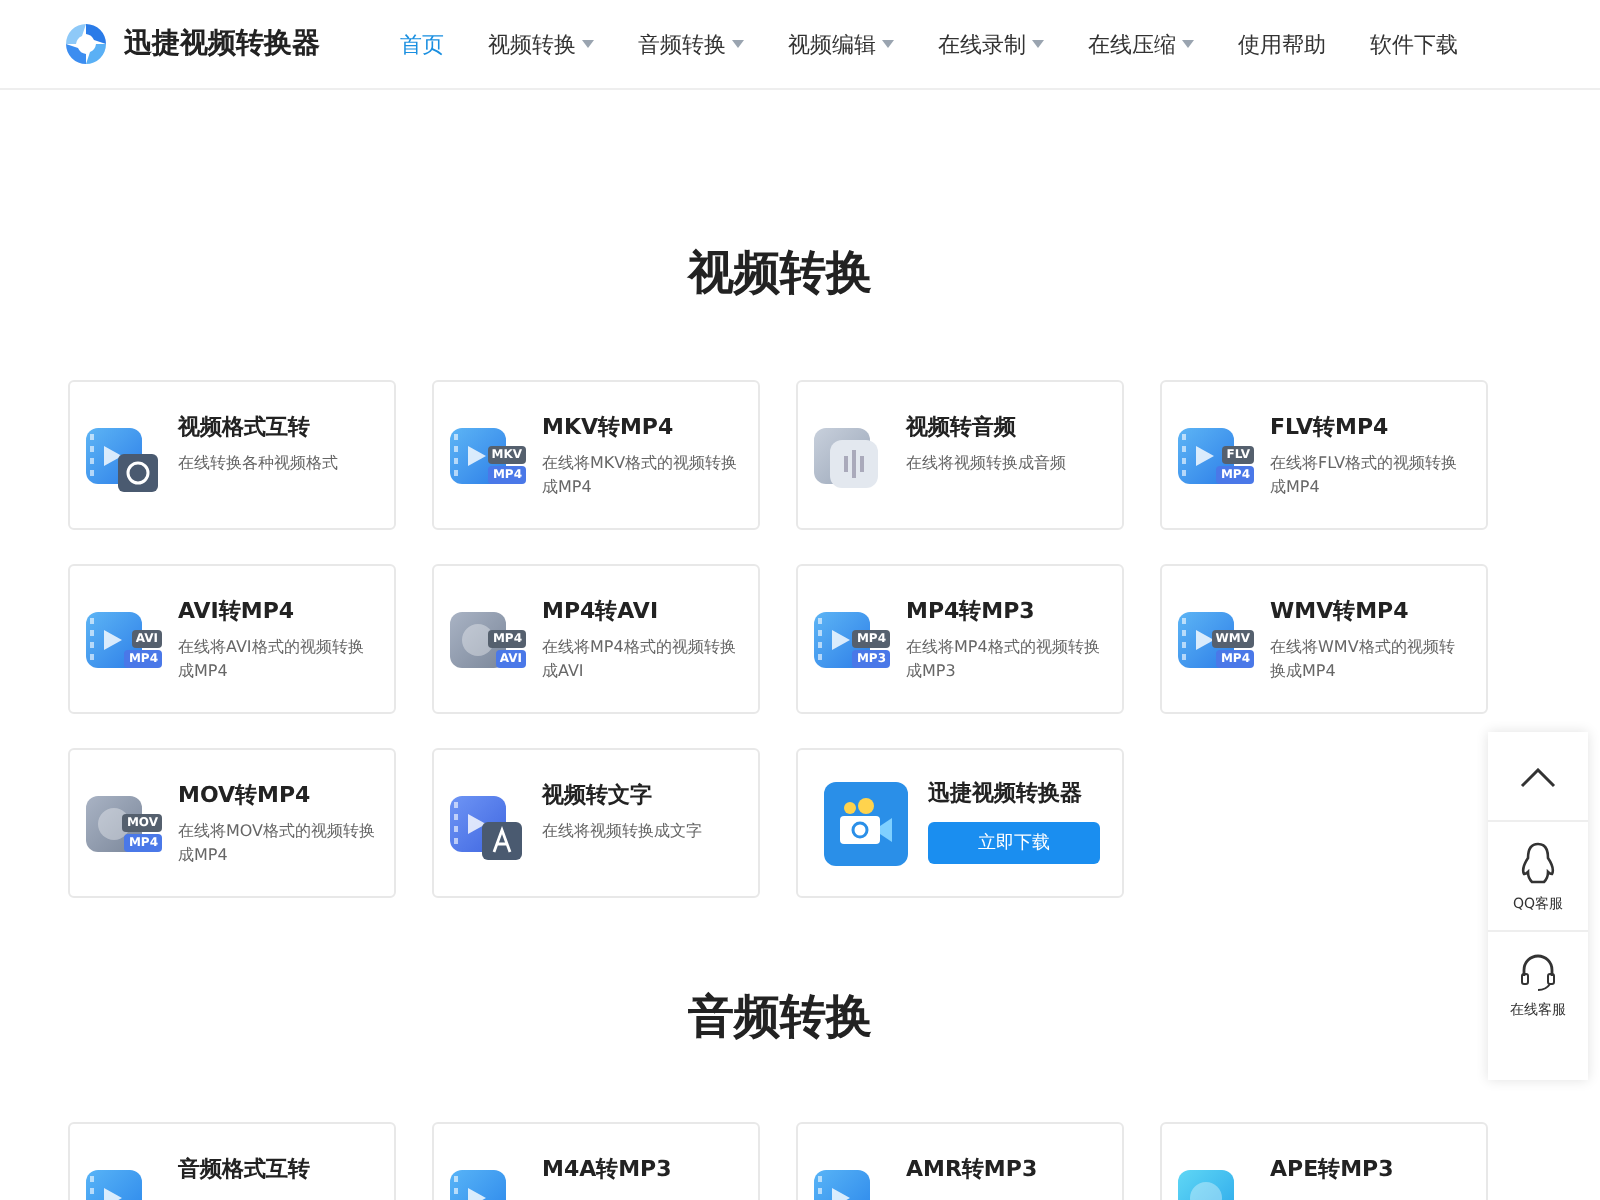 This screenshot has height=1200, width=1600. What do you see at coordinates (841, 44) in the screenshot?
I see `nav-link: 视频编辑` at bounding box center [841, 44].